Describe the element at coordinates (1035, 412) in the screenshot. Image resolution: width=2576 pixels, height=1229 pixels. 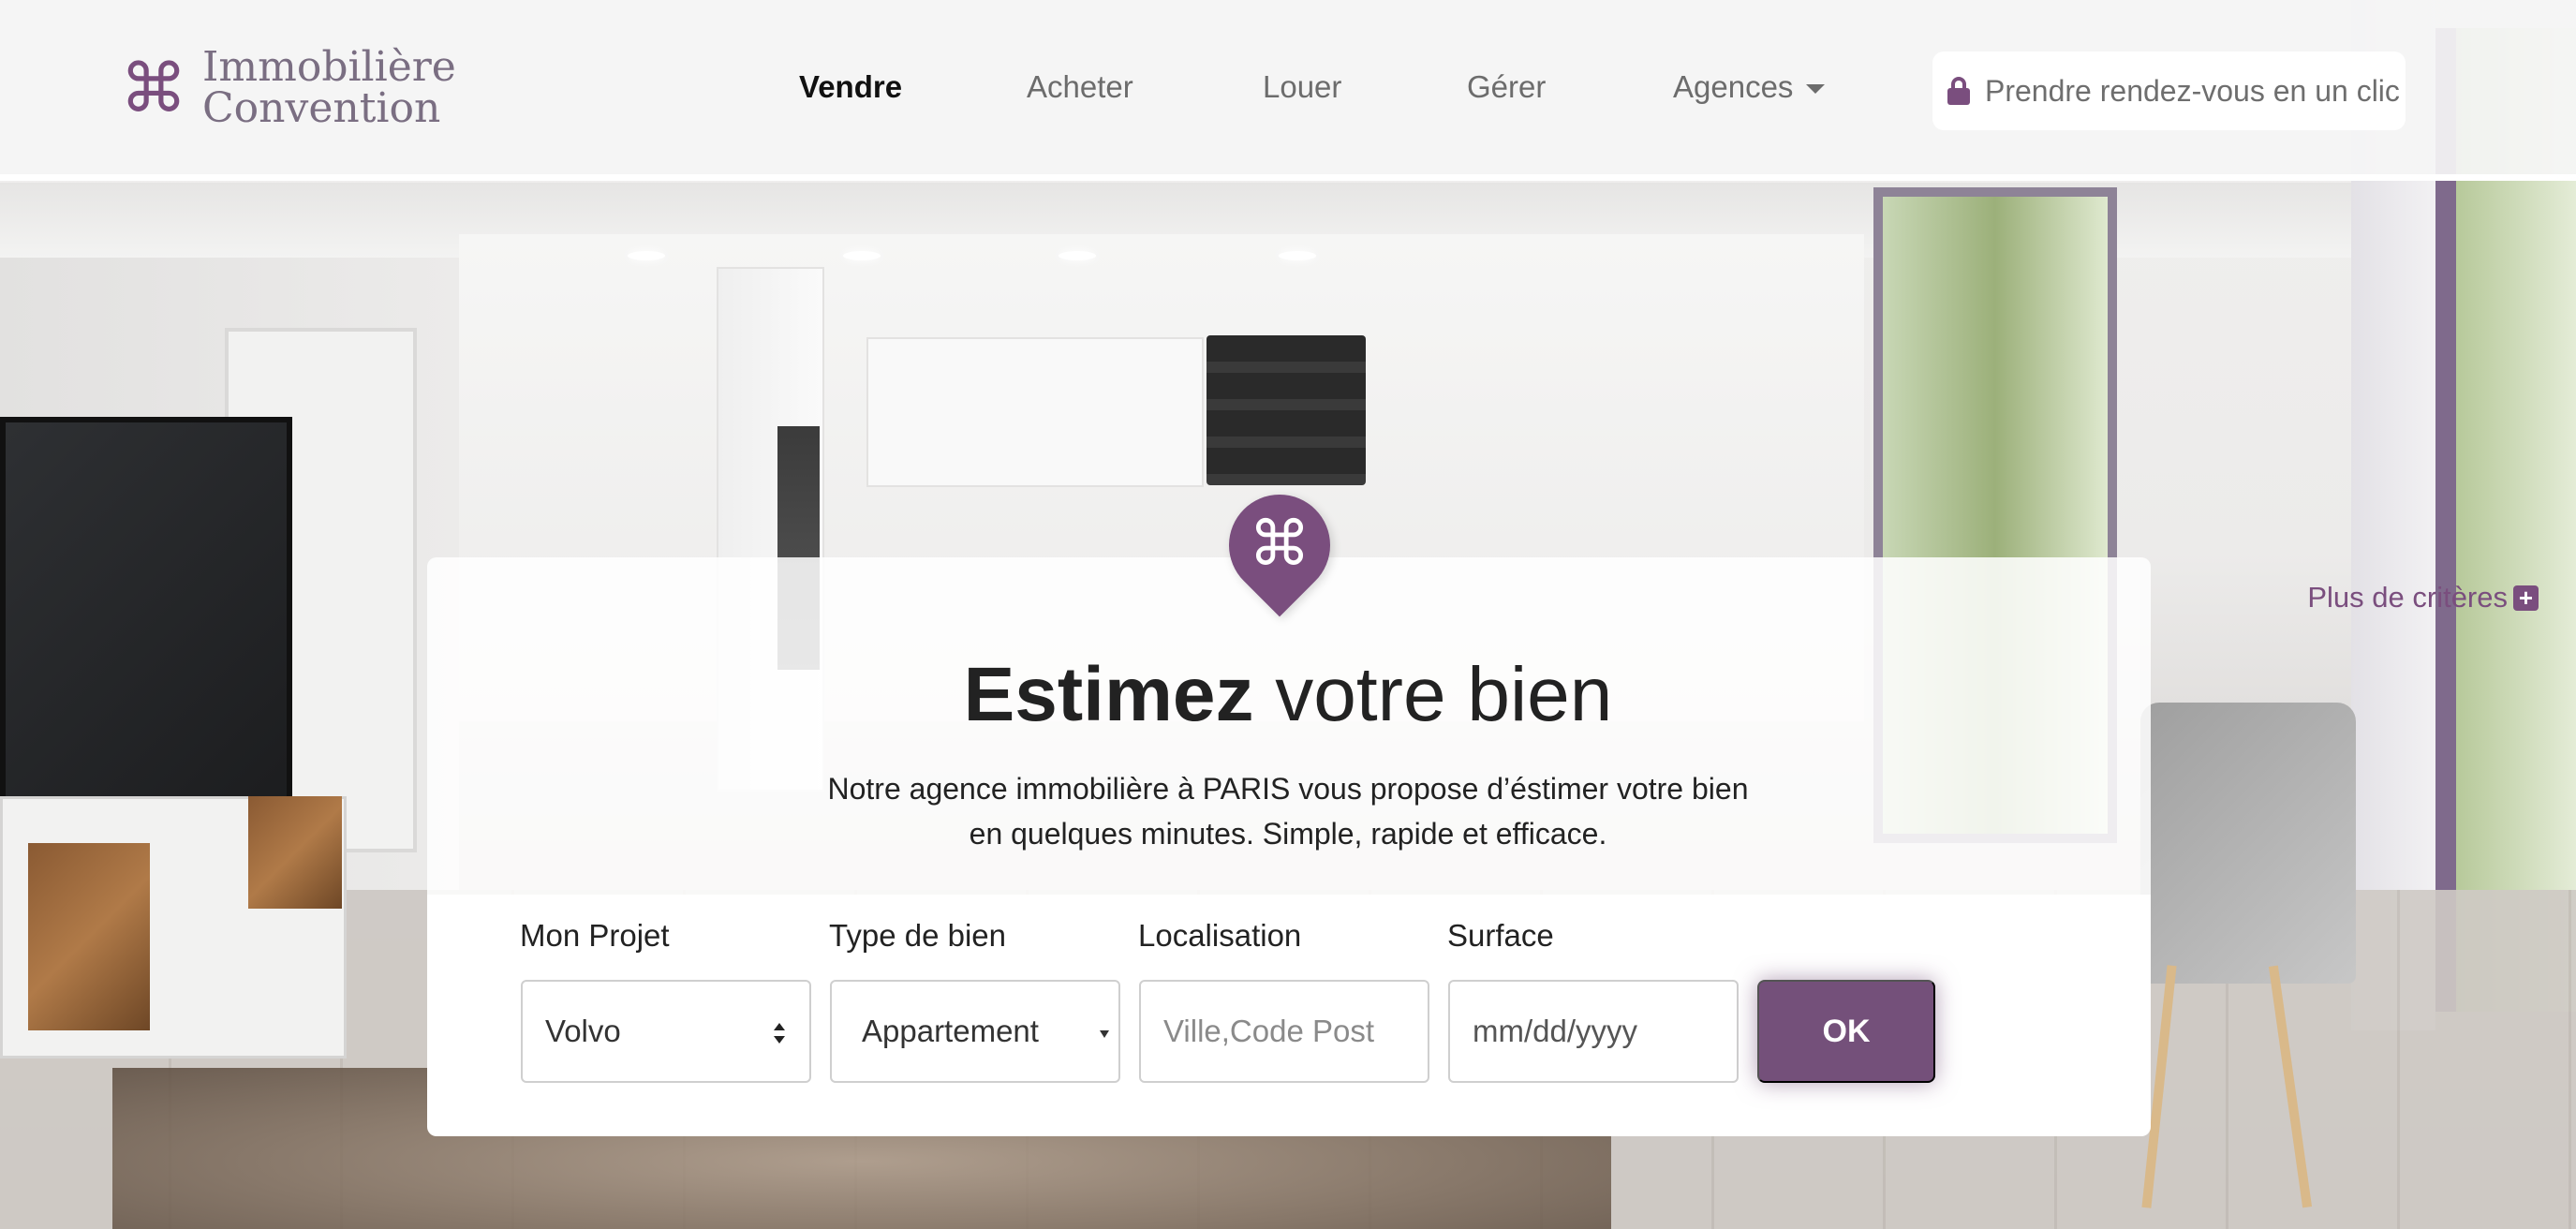
I see `kitchen-upper-cabinets` at that location.